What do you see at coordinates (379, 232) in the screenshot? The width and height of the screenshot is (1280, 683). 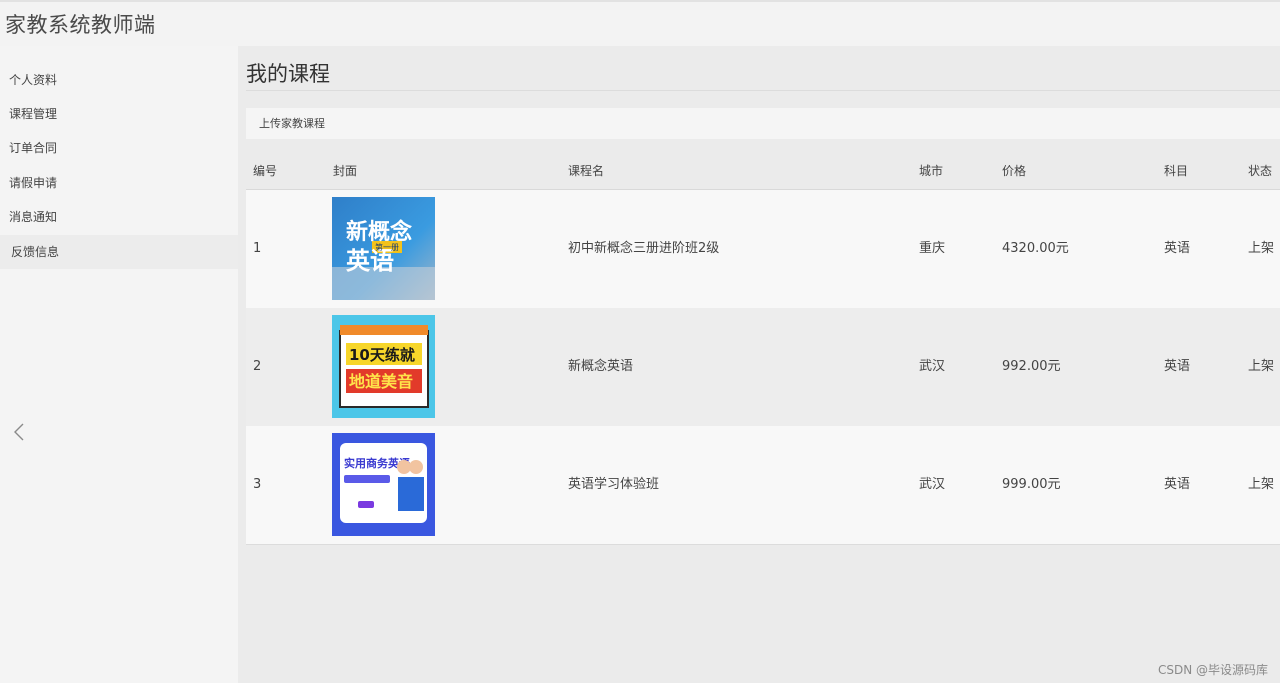 I see `cover-text: 新概念` at bounding box center [379, 232].